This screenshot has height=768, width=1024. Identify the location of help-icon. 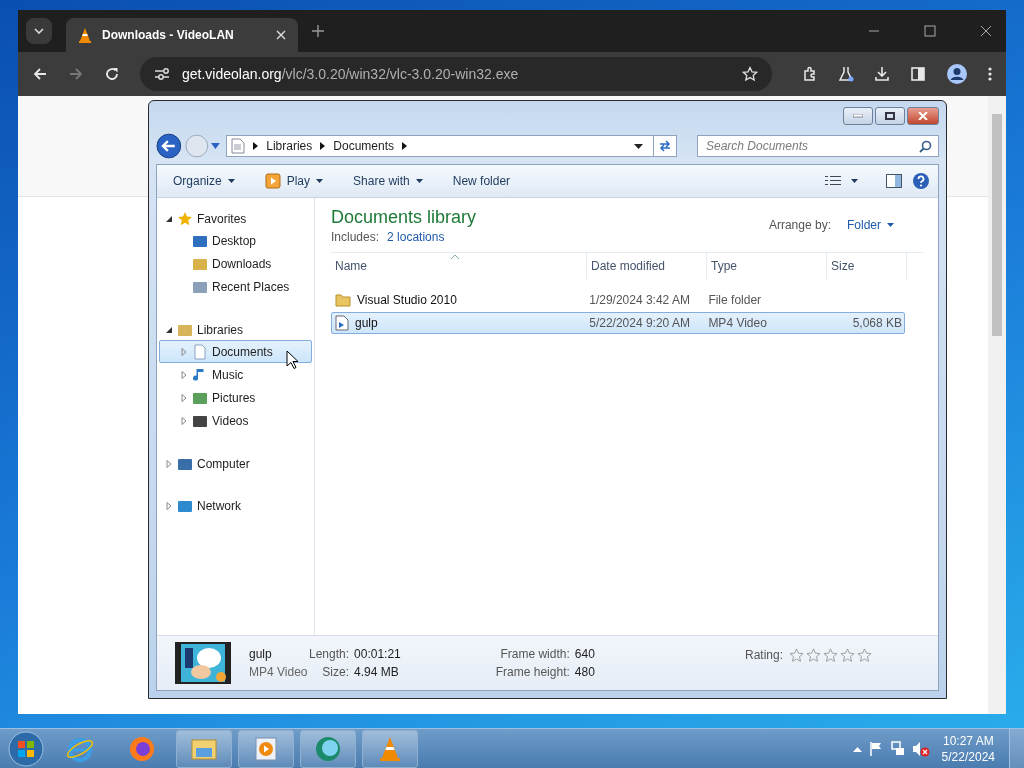
(921, 181).